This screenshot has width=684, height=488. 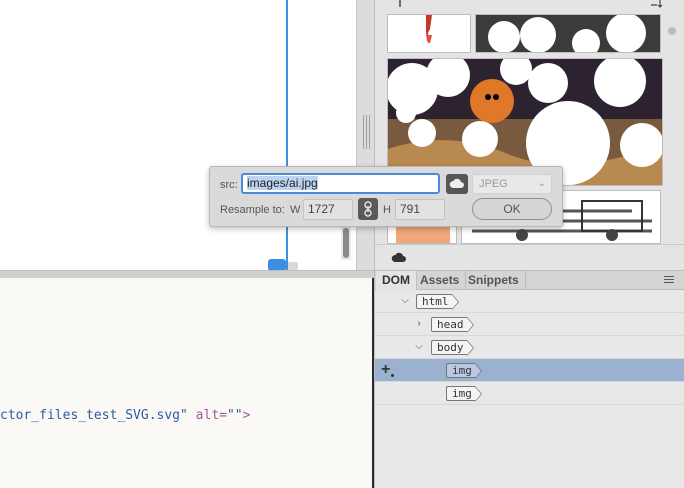 What do you see at coordinates (366, 132) in the screenshot?
I see `splitter-grip-icon` at bounding box center [366, 132].